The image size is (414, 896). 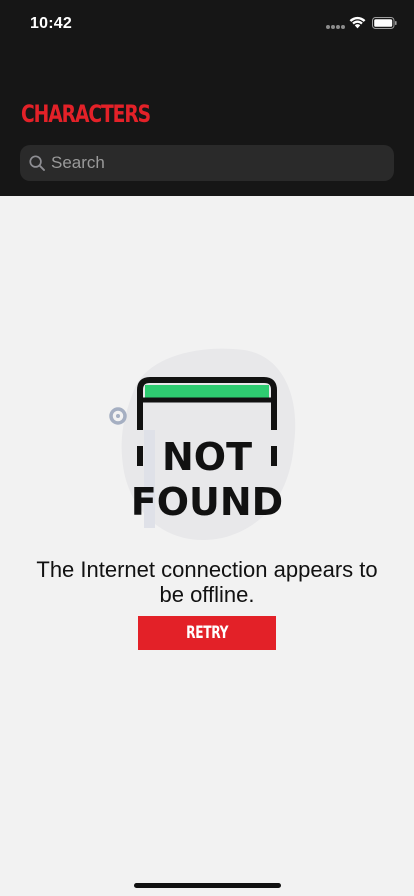 What do you see at coordinates (86, 114) in the screenshot?
I see `page-title: CHARACTERS` at bounding box center [86, 114].